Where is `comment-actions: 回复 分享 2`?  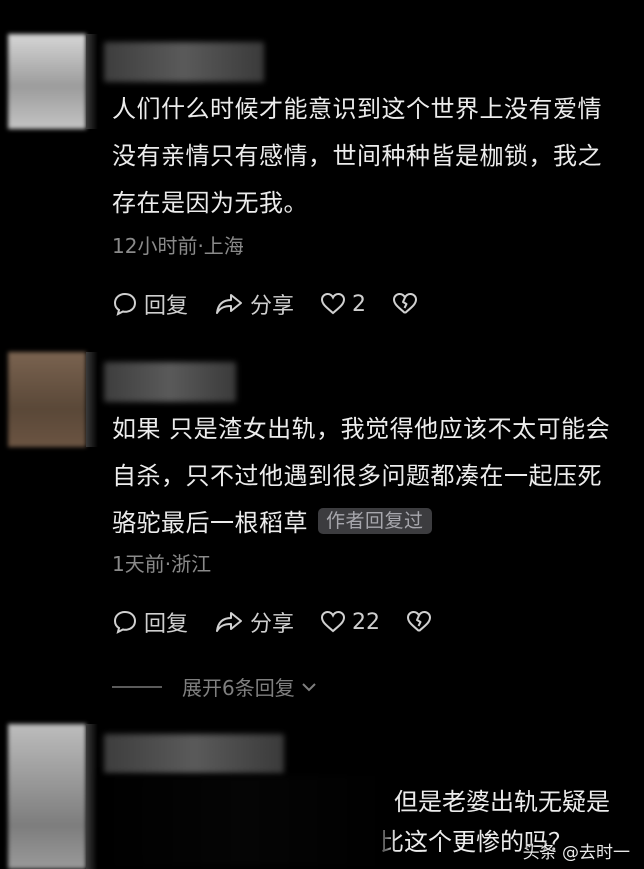
comment-actions: 回复 分享 2 is located at coordinates (281, 304).